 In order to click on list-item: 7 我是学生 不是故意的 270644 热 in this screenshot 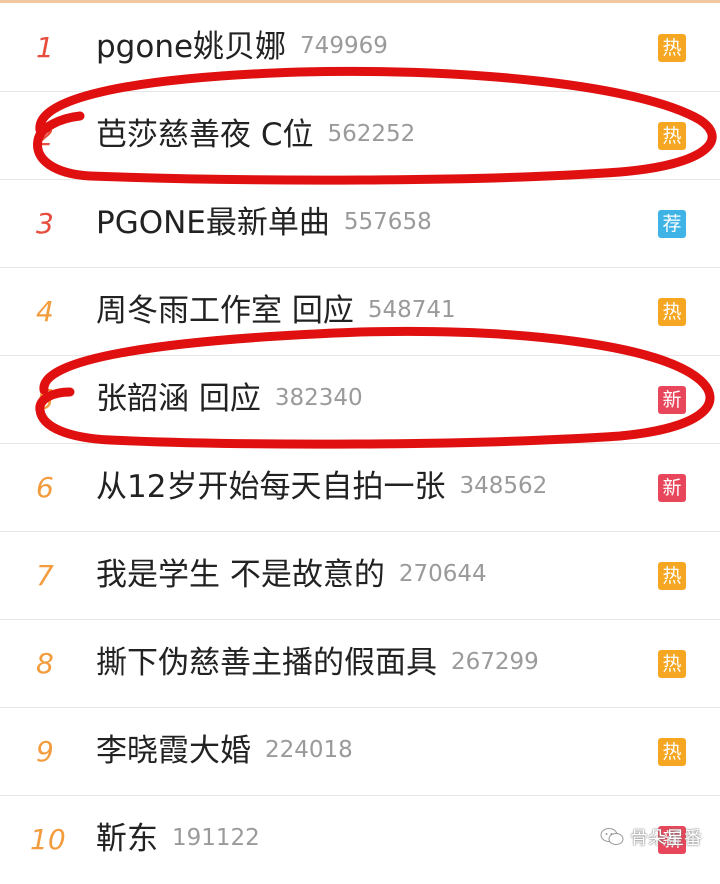, I will do `click(360, 576)`.